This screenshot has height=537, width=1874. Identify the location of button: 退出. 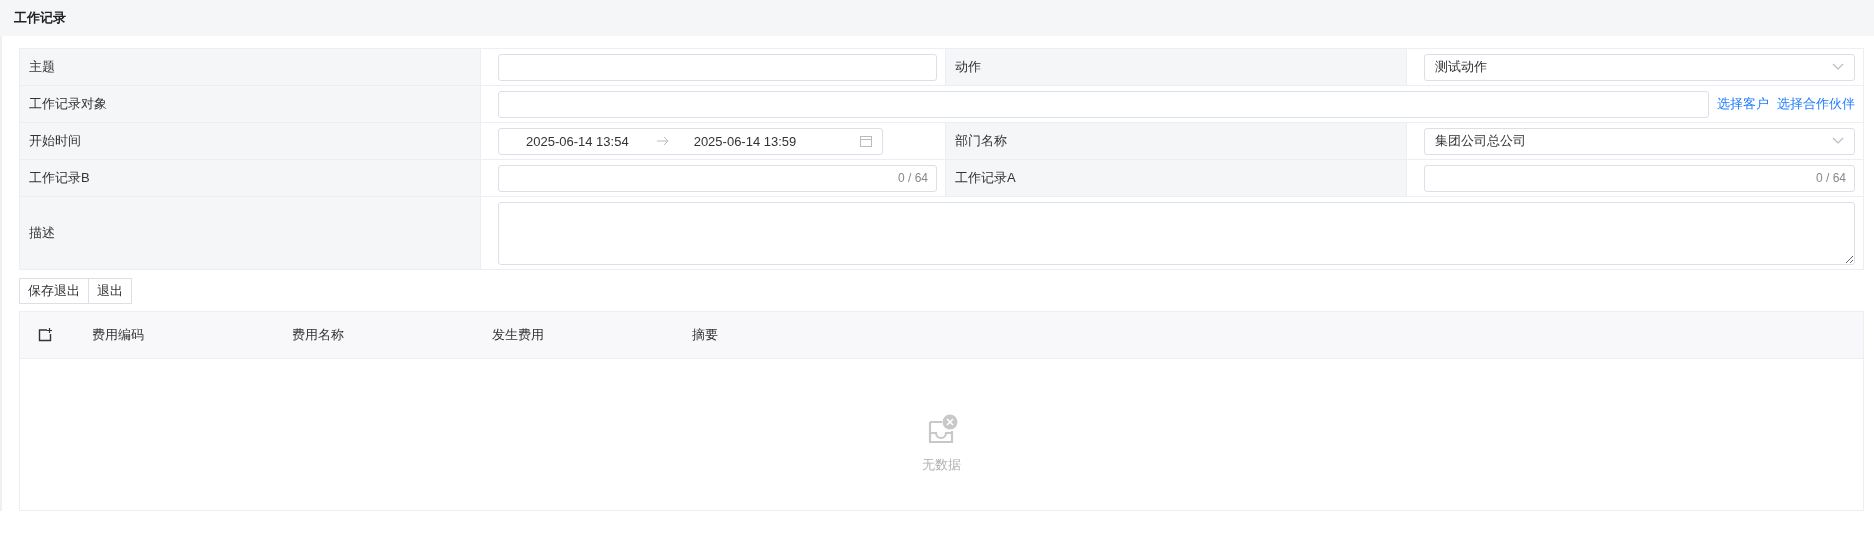
(110, 291).